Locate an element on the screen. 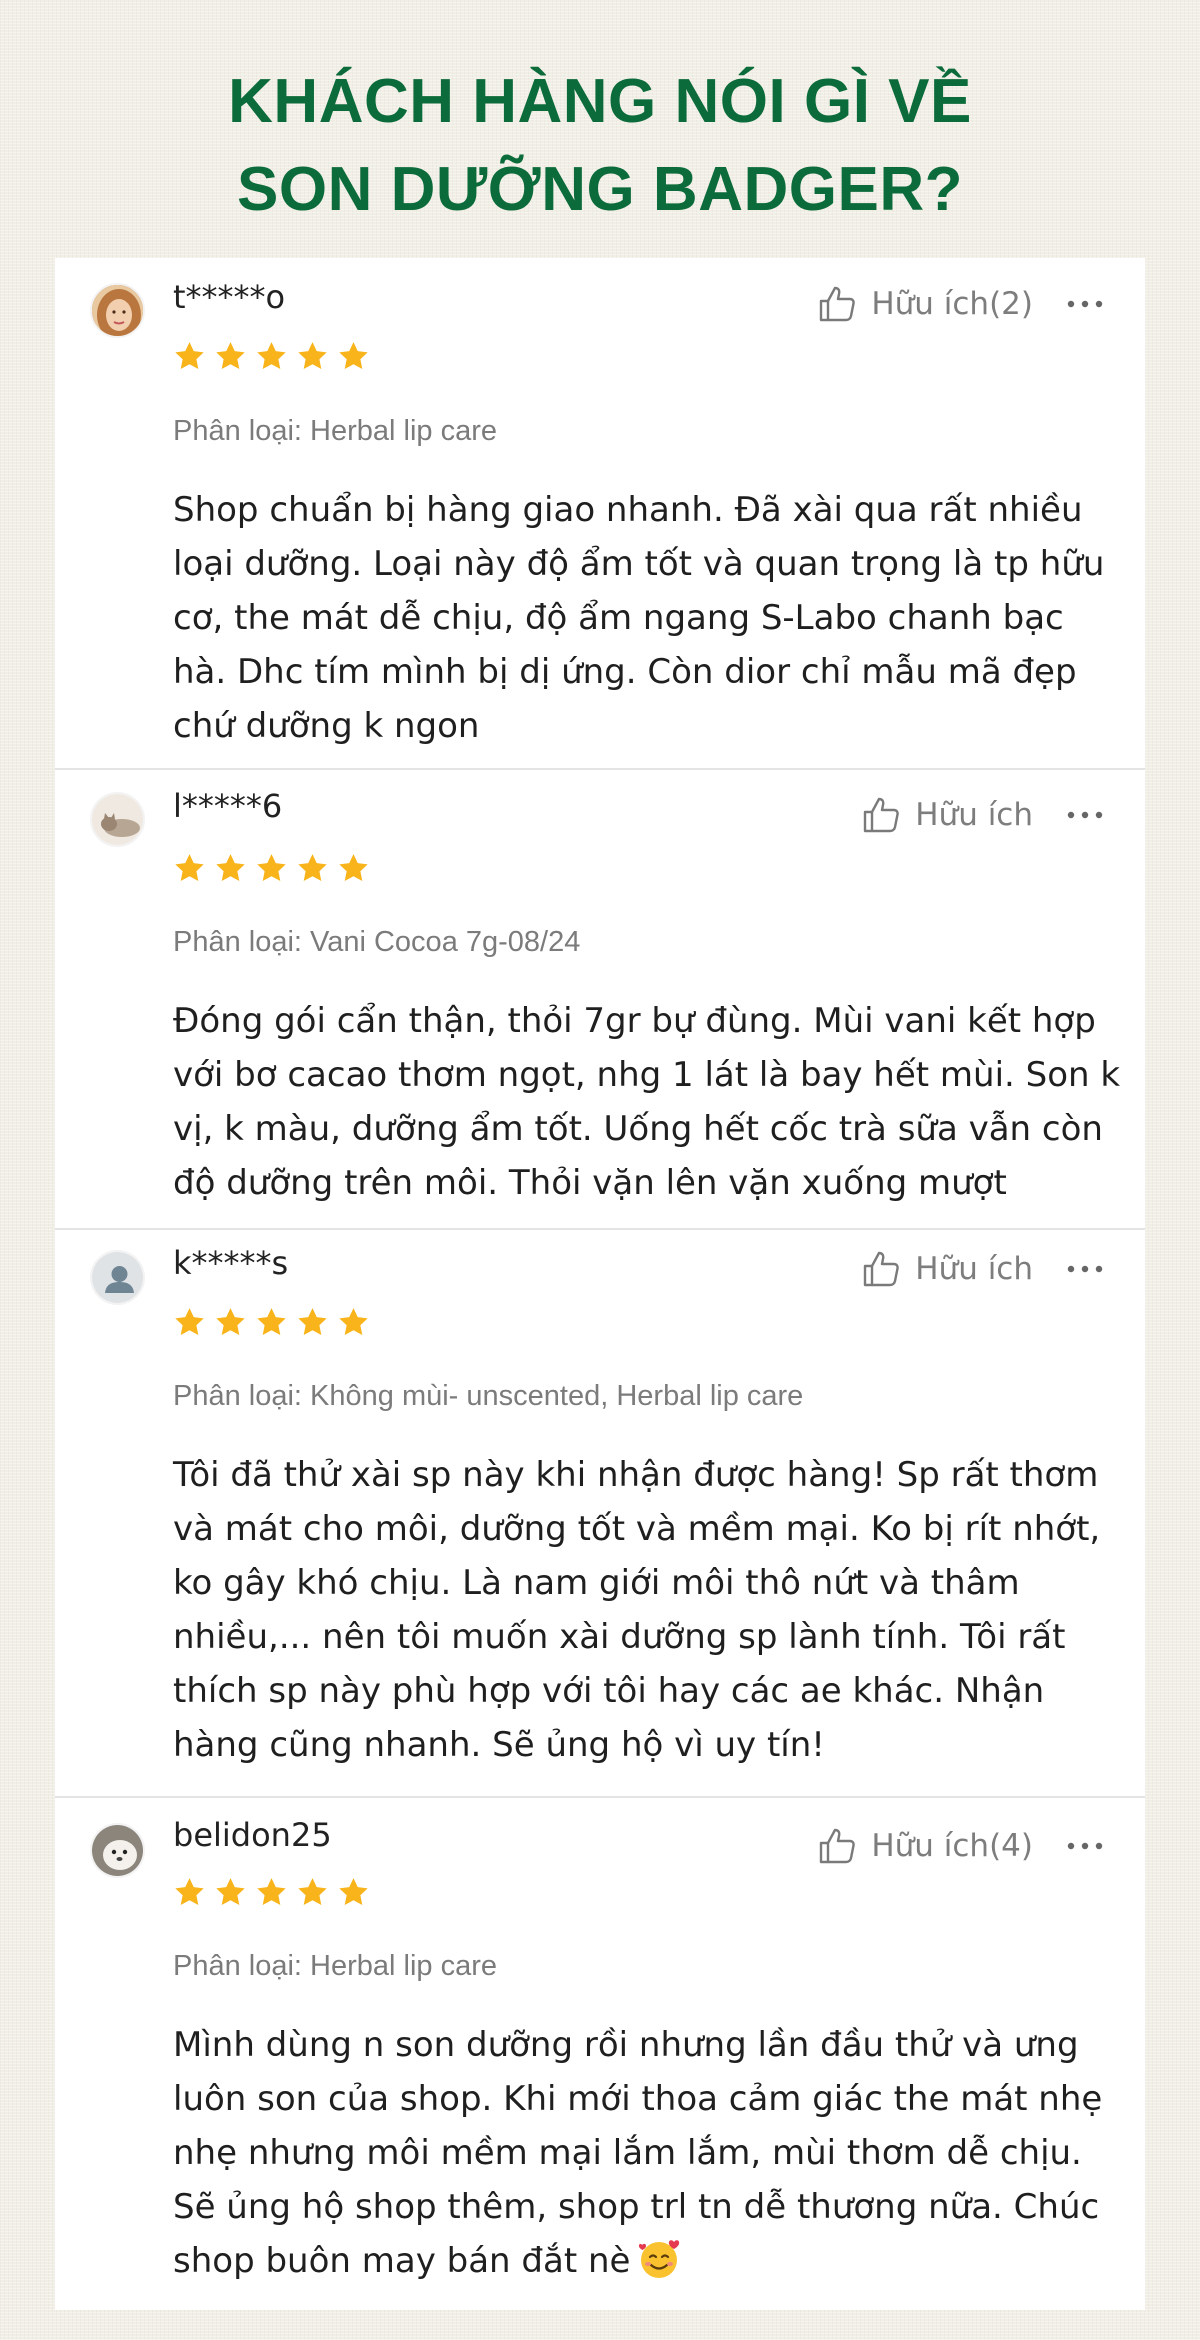  username: k*****s is located at coordinates (230, 1263).